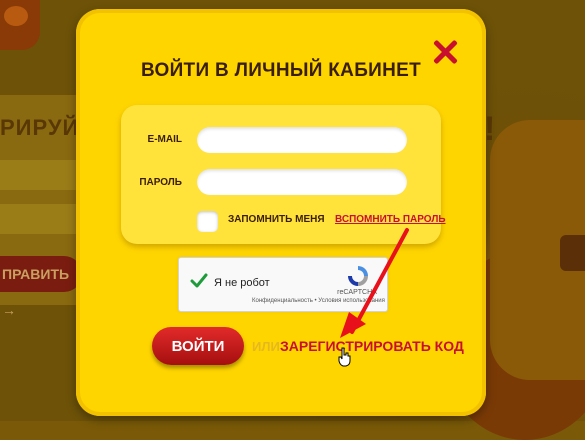  I want to click on remember-me-label: ЗАПОМНИТЬ МЕНЯ, so click(276, 219).